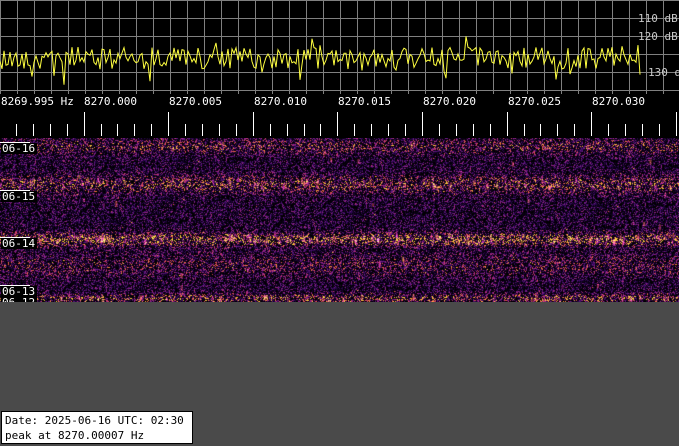  I want to click on db-label-130: 130 dB-, so click(663, 72).